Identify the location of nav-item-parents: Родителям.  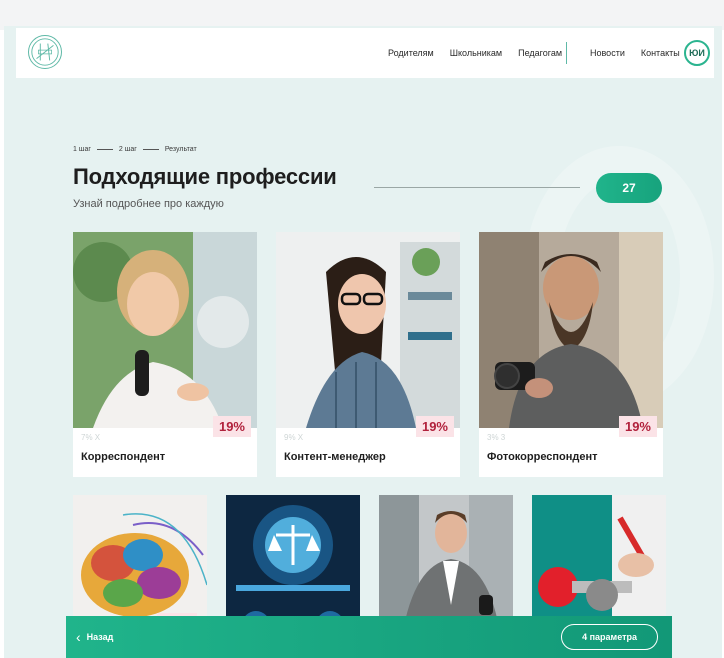
(411, 53).